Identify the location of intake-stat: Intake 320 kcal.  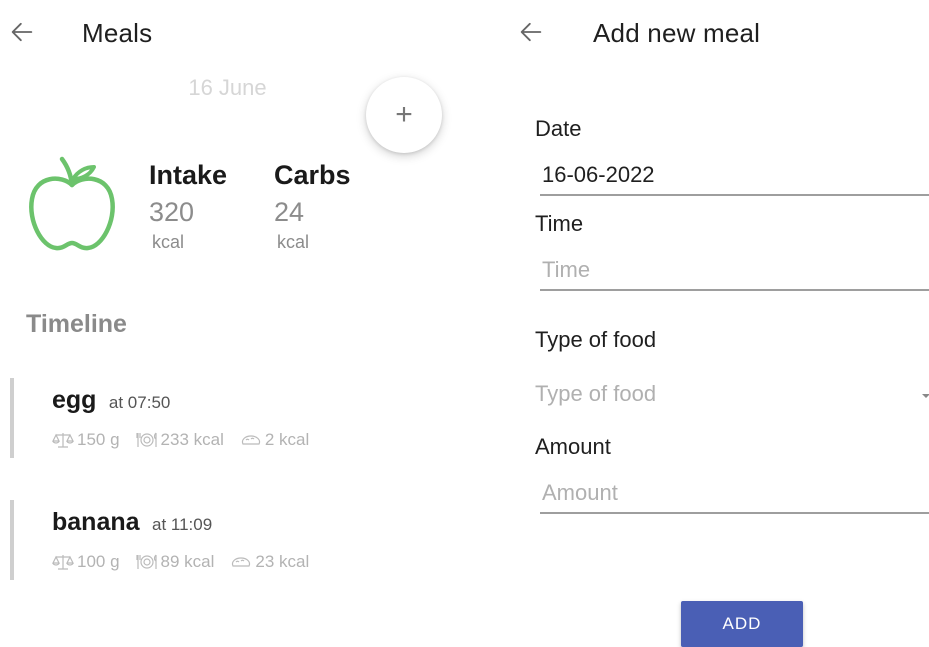
(188, 206).